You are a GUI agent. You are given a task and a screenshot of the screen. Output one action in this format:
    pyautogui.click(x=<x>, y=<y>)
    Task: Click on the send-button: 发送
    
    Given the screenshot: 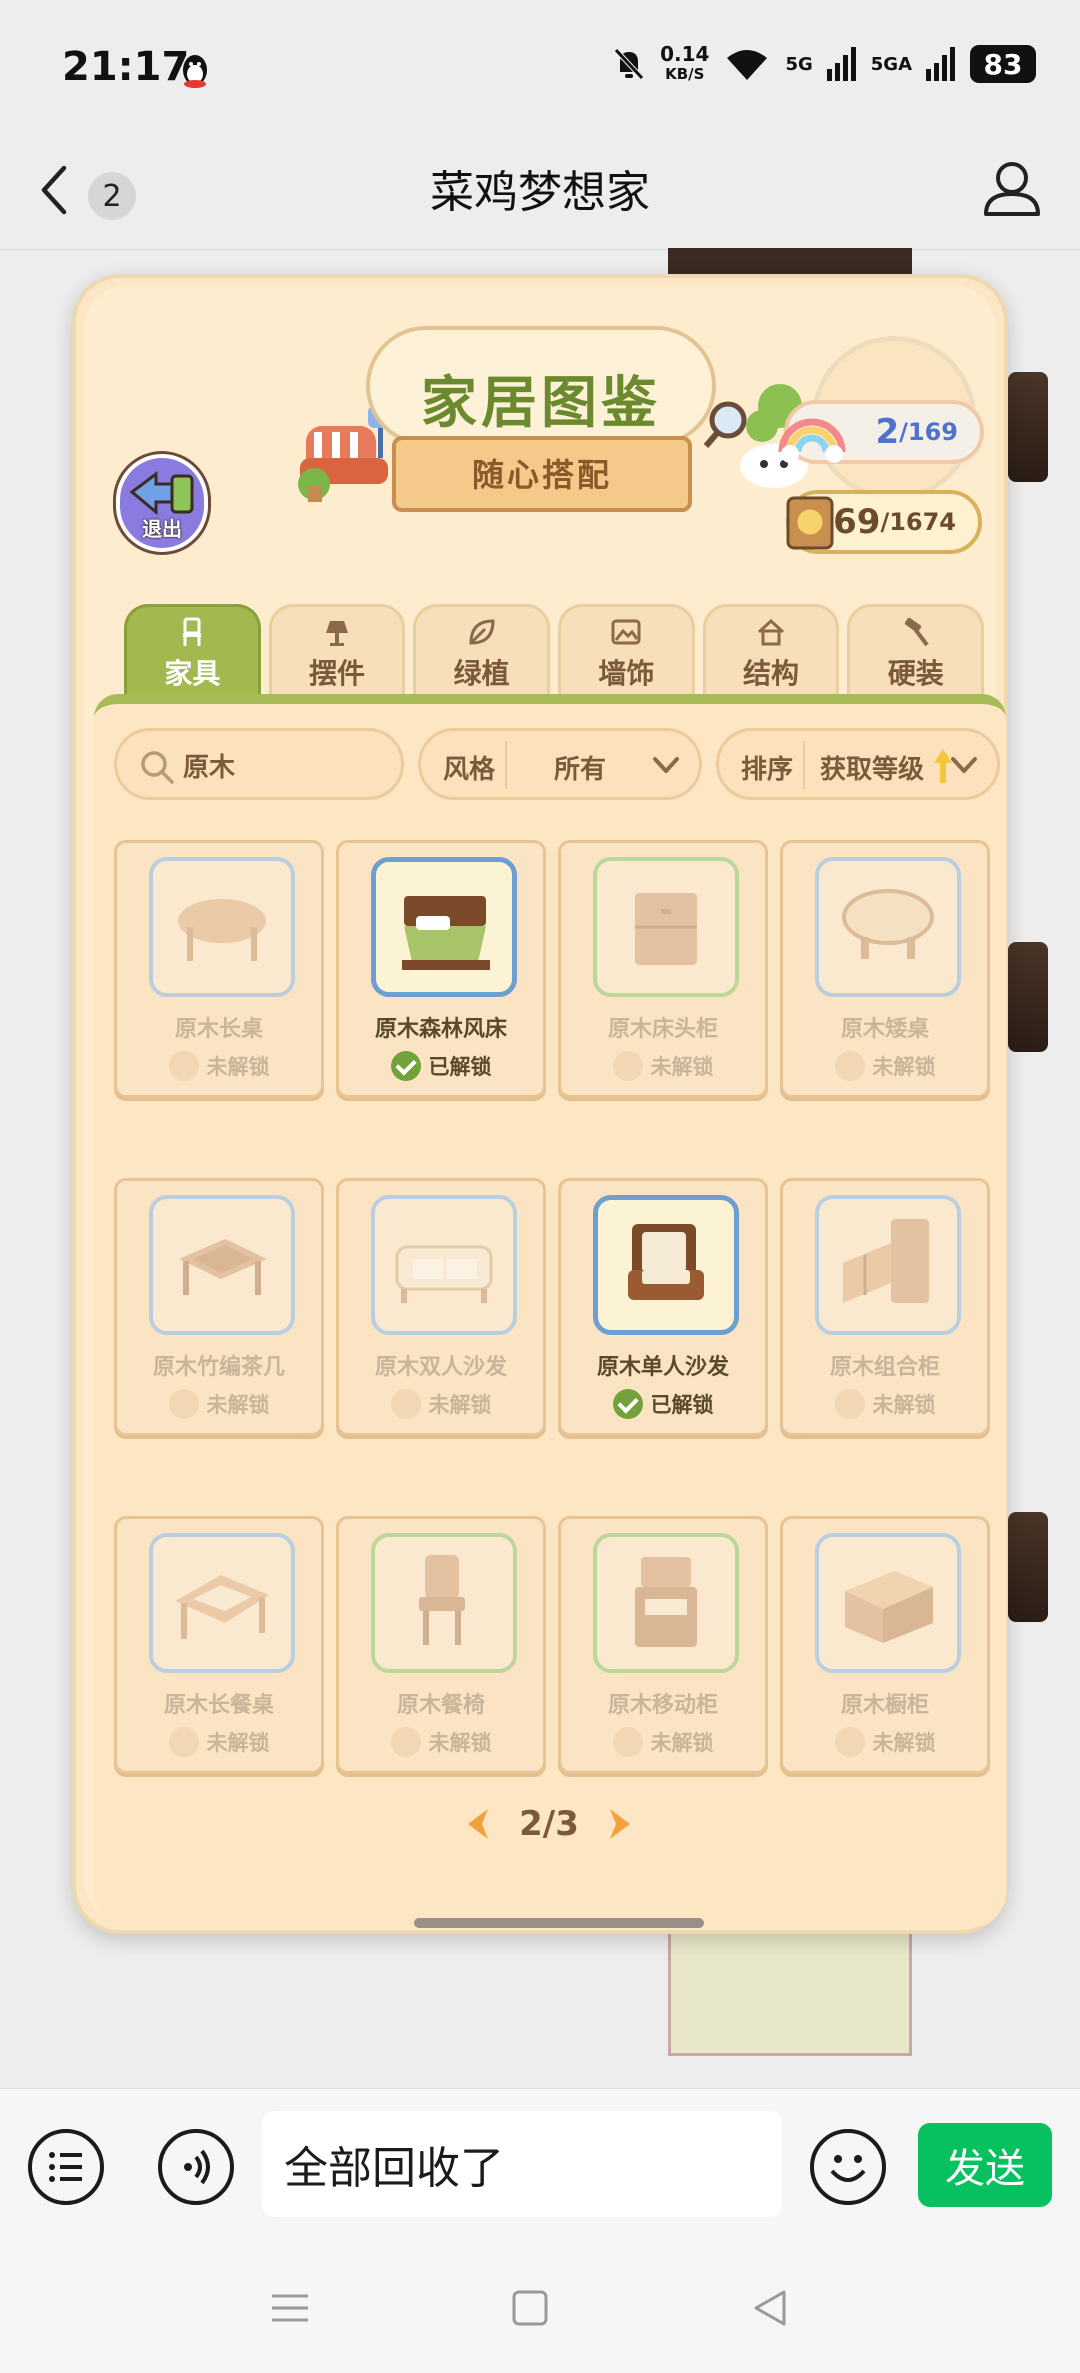 What is the action you would take?
    pyautogui.click(x=985, y=2165)
    